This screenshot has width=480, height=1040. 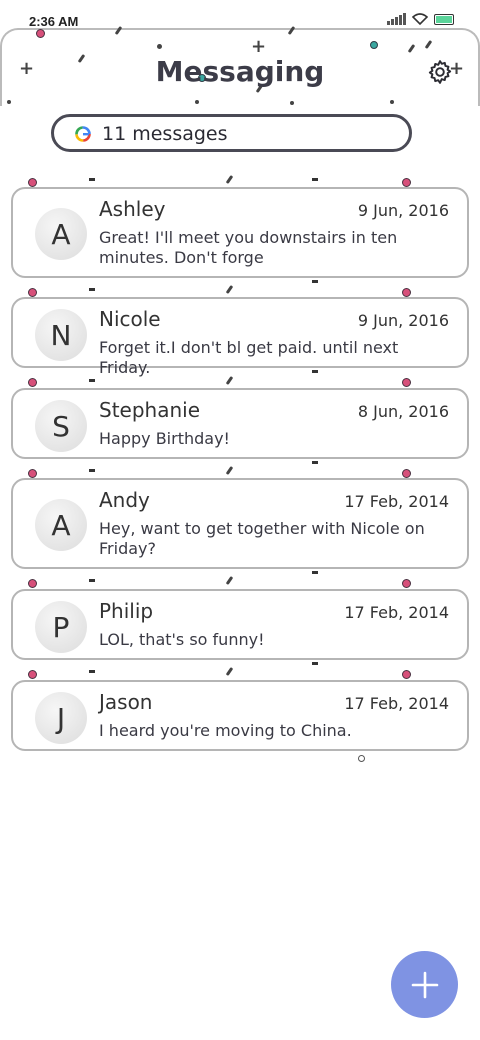 What do you see at coordinates (240, 15) in the screenshot?
I see `status-bar: 2:36 AM` at bounding box center [240, 15].